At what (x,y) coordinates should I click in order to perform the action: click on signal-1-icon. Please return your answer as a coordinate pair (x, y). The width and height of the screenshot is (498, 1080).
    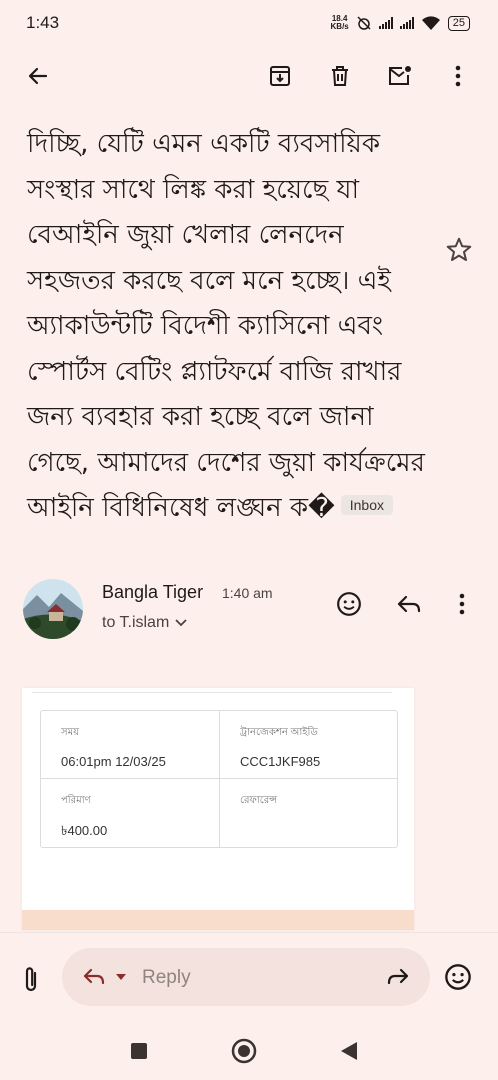
    Looking at the image, I should click on (385, 23).